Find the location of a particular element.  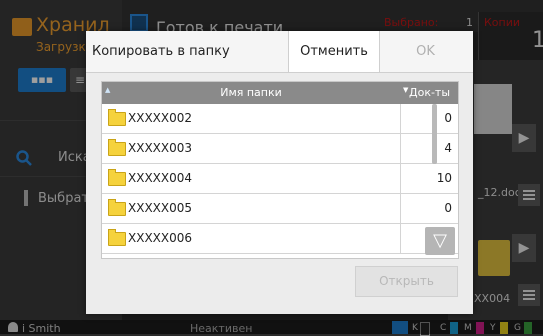

scrollbar is located at coordinates (434, 134).